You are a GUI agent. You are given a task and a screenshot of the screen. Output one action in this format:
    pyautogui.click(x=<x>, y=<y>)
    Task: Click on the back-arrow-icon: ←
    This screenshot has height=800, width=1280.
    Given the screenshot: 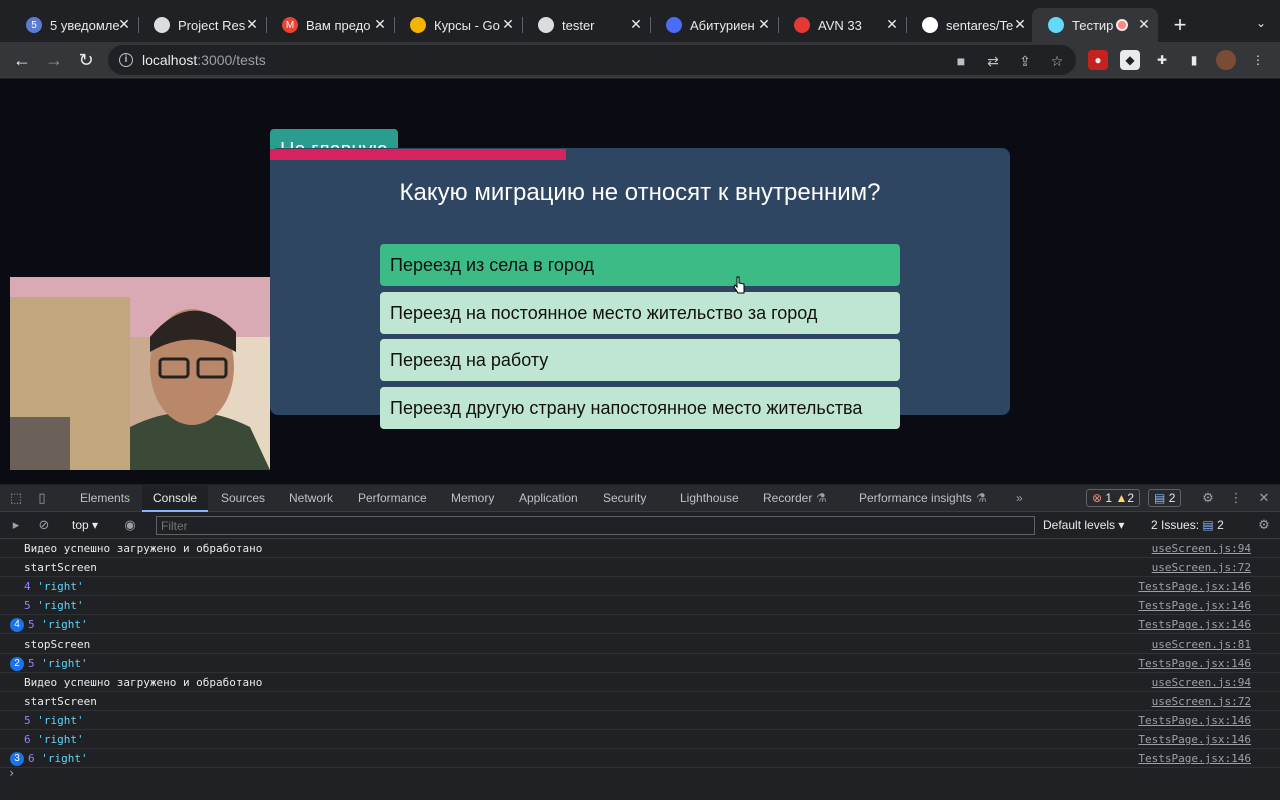 What is the action you would take?
    pyautogui.click(x=22, y=60)
    